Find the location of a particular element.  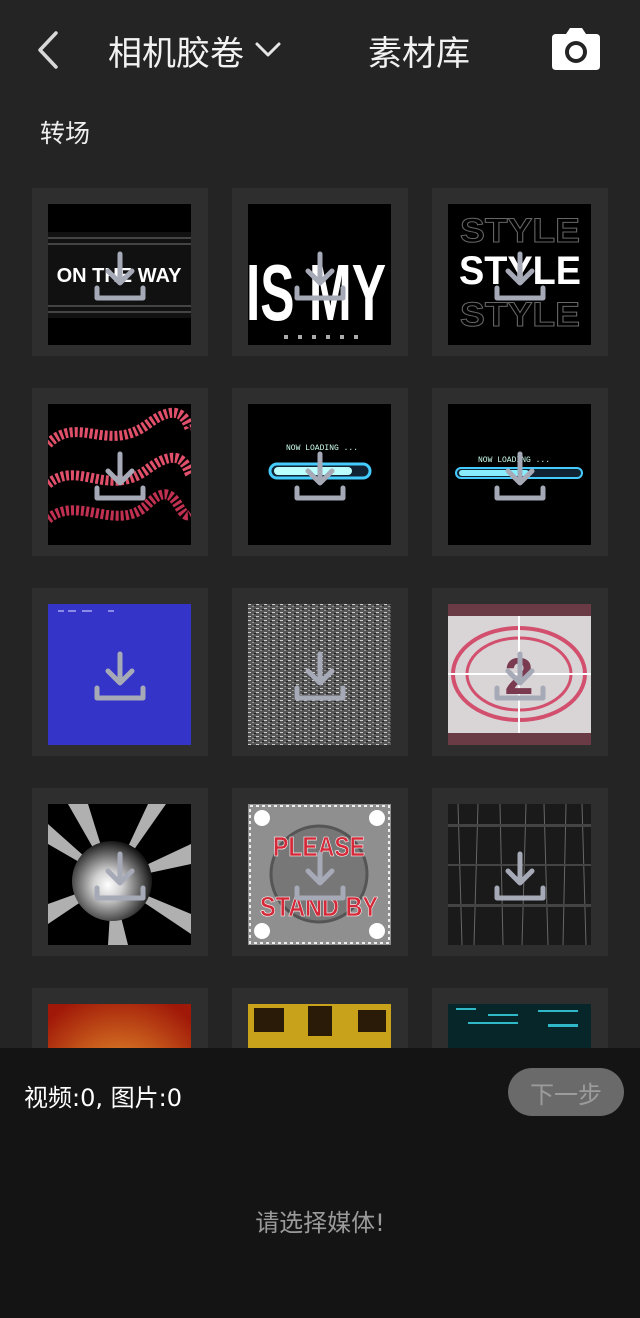

thumbnail-dark-grunge is located at coordinates (519, 874).